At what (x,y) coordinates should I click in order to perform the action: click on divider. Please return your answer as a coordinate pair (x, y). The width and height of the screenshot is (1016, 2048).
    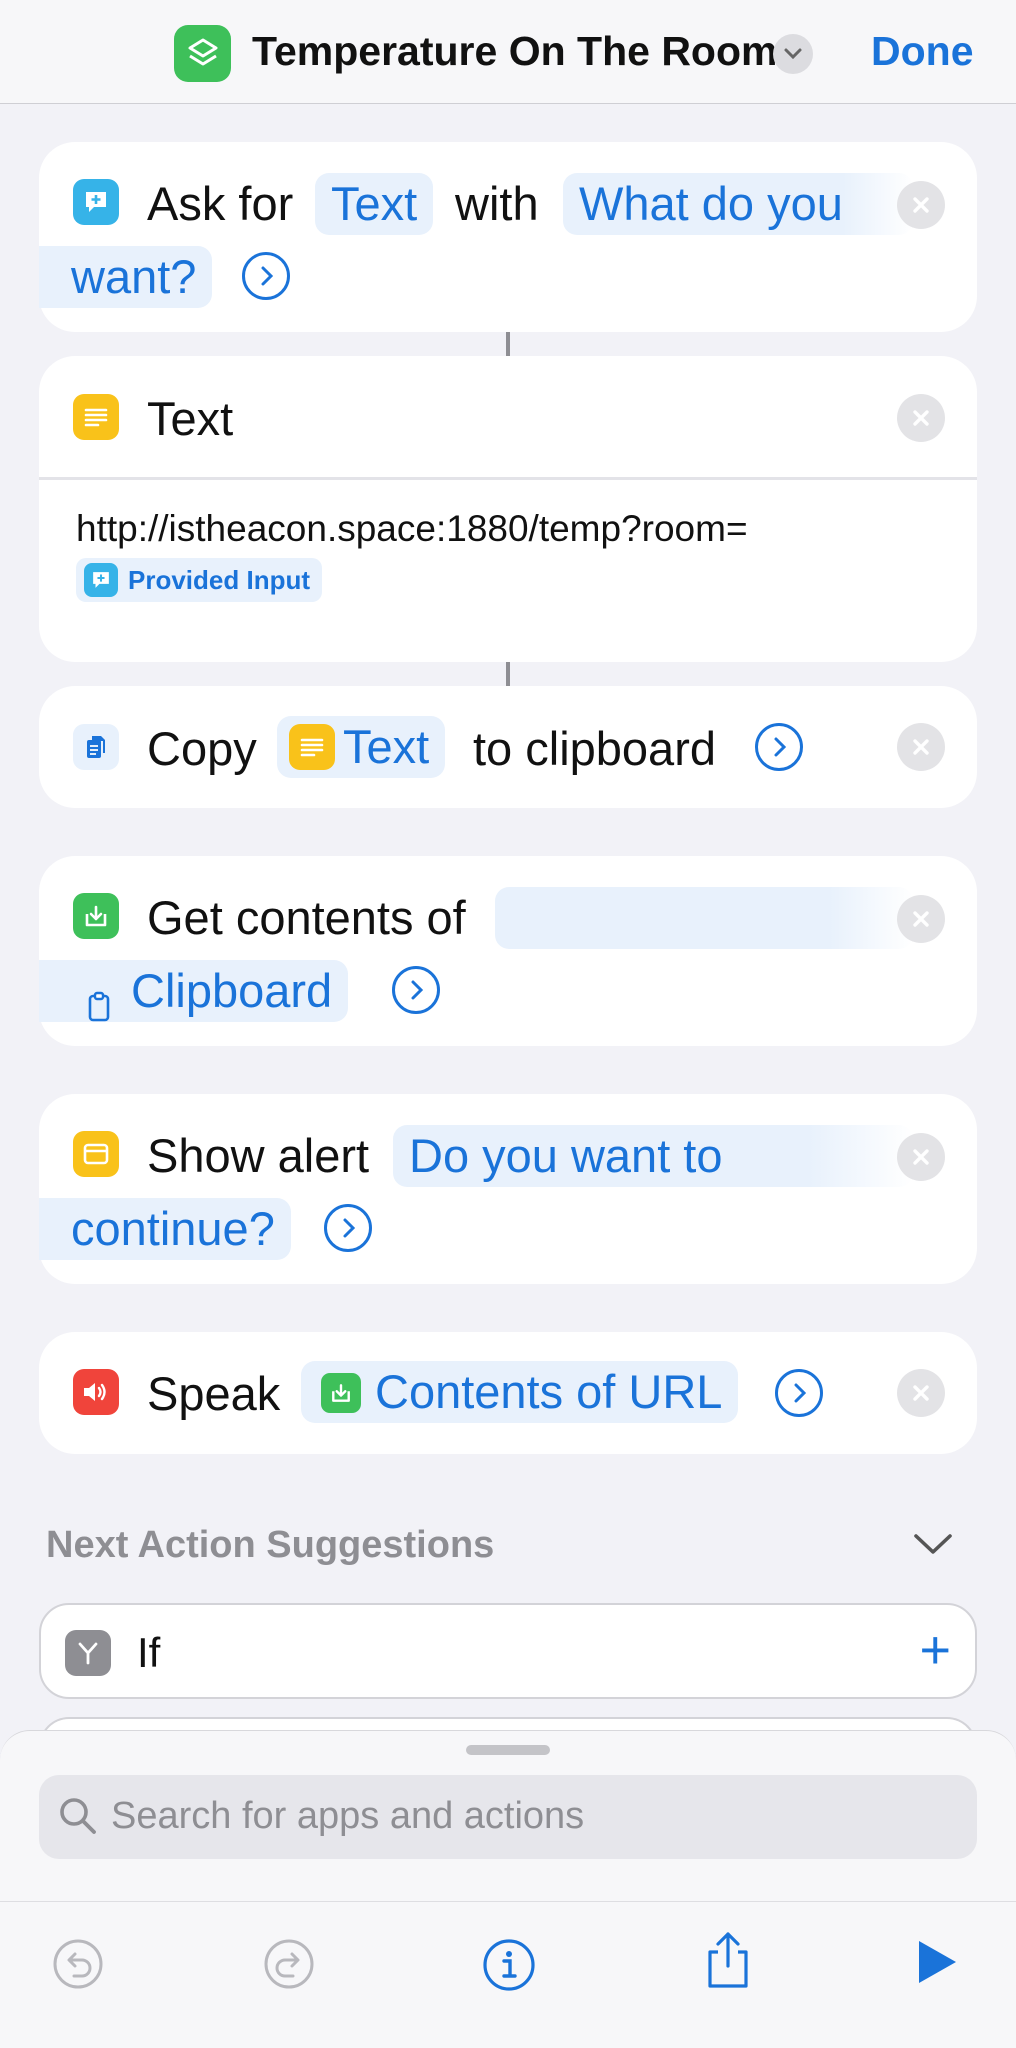
    Looking at the image, I should click on (508, 478).